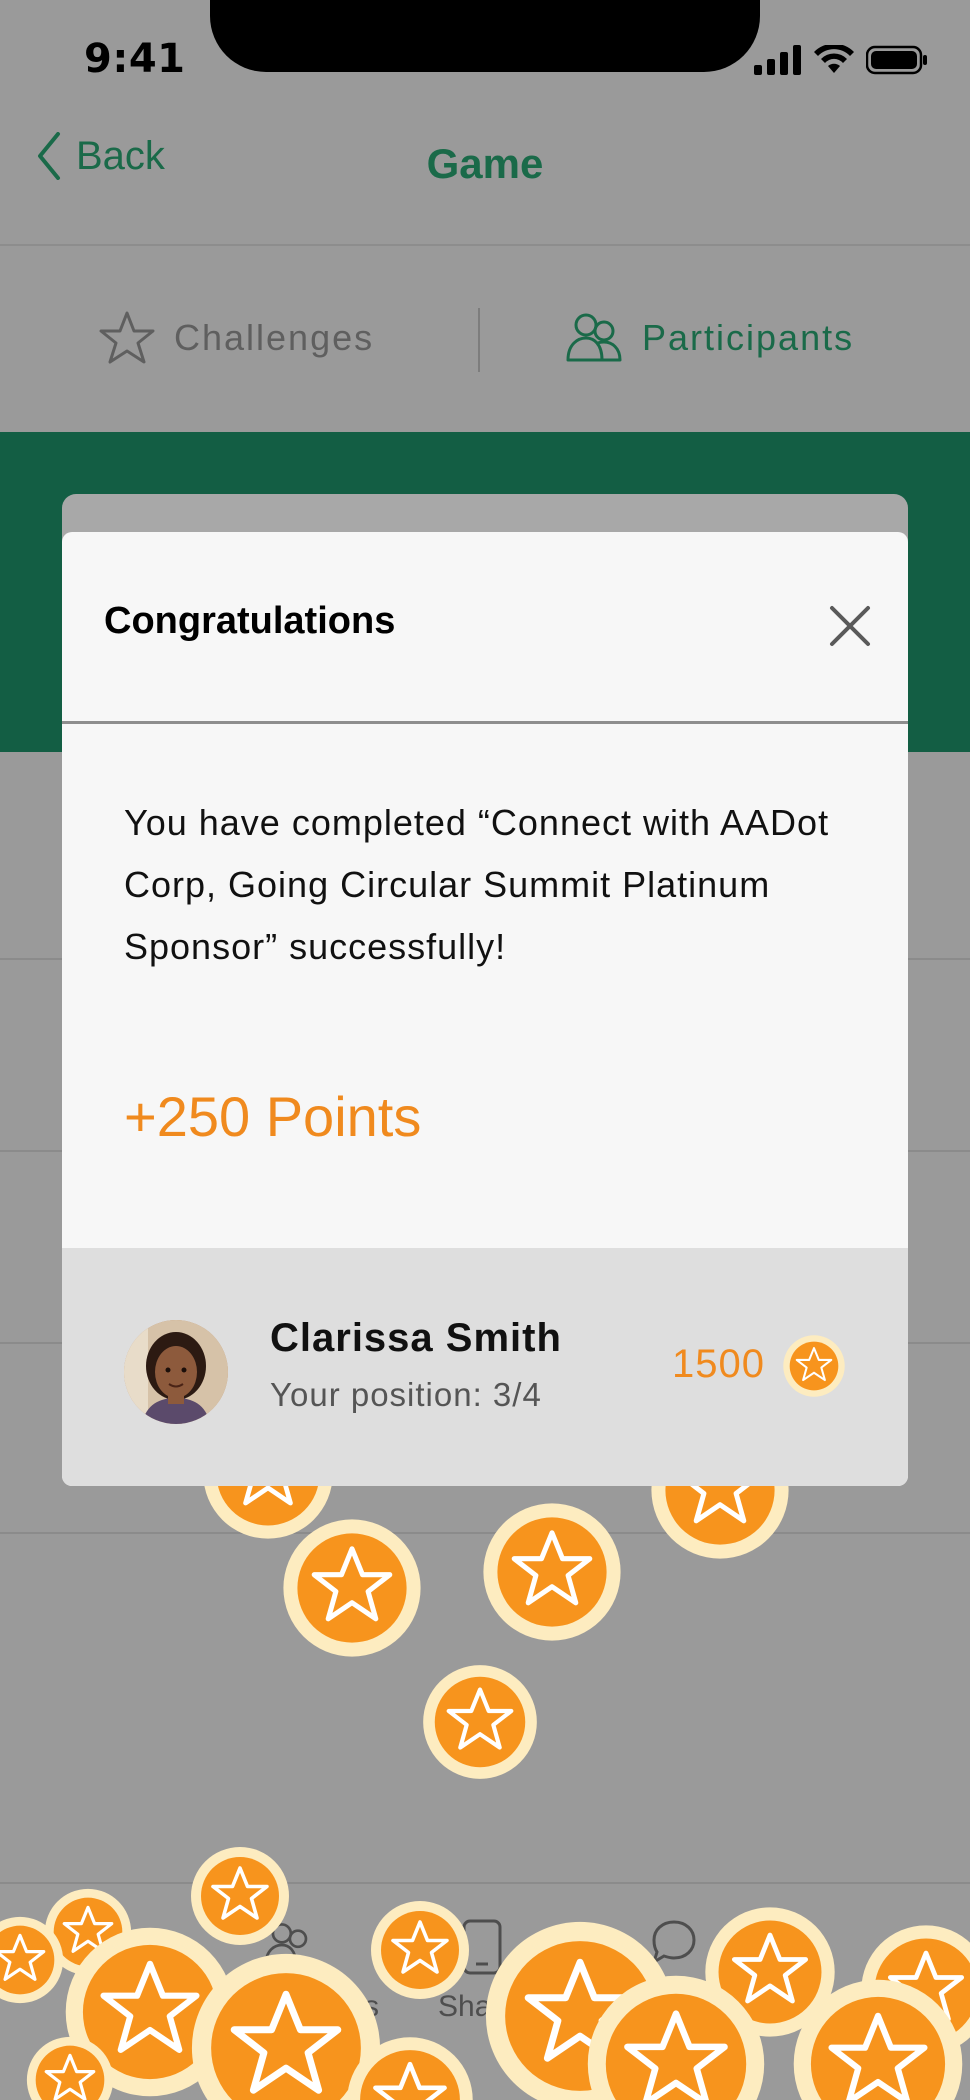  Describe the element at coordinates (594, 337) in the screenshot. I see `people-icon` at that location.